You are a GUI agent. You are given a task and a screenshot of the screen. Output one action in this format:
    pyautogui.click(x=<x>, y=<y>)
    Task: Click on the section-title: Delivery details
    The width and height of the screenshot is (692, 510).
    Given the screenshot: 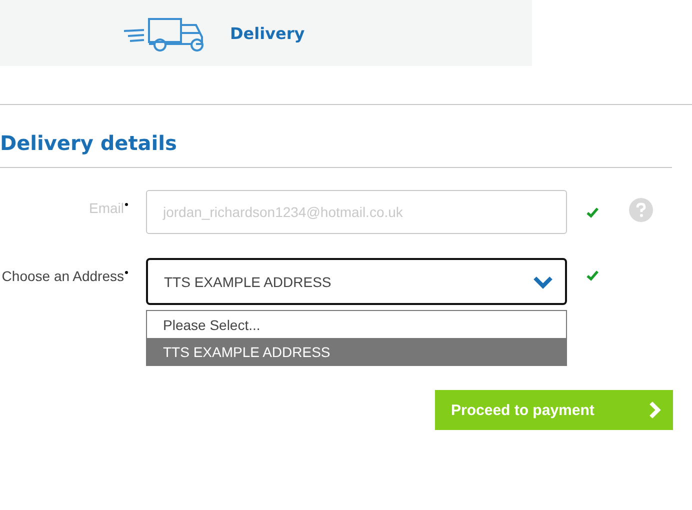 What is the action you would take?
    pyautogui.click(x=89, y=143)
    